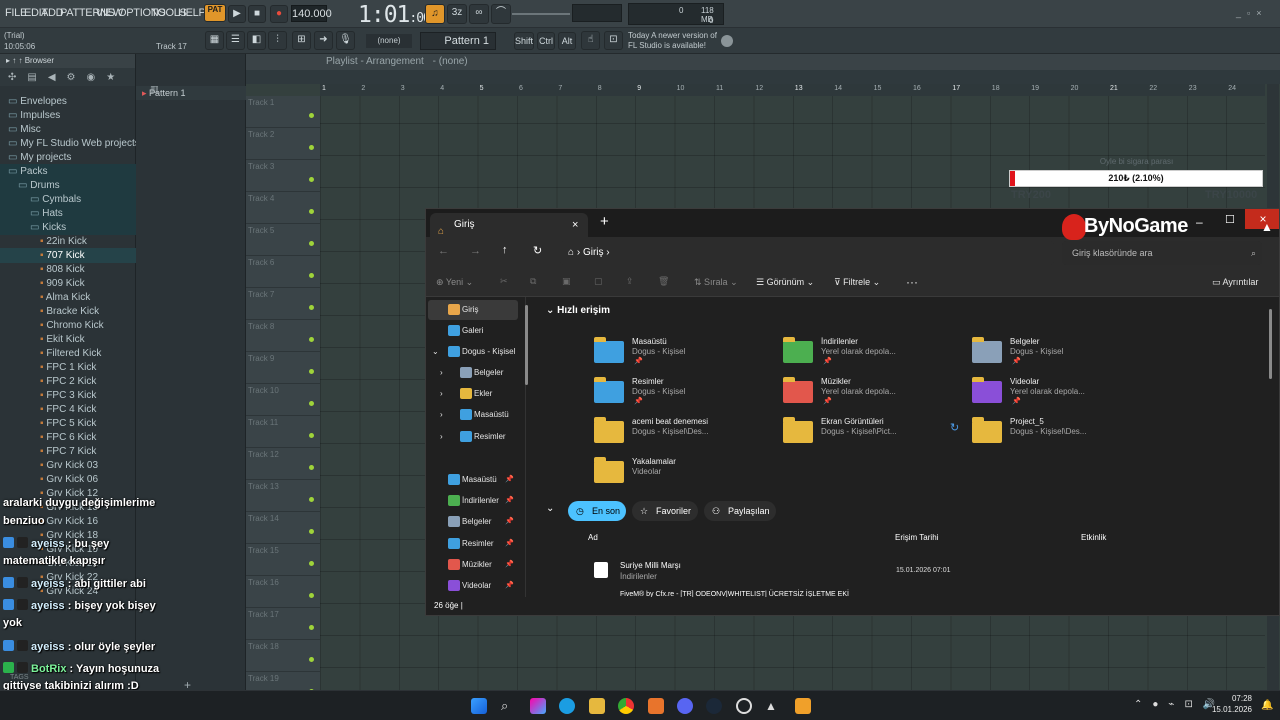 The height and width of the screenshot is (720, 1280). Describe the element at coordinates (435, 352) in the screenshot. I see `chevron-icon: ⌄` at that location.